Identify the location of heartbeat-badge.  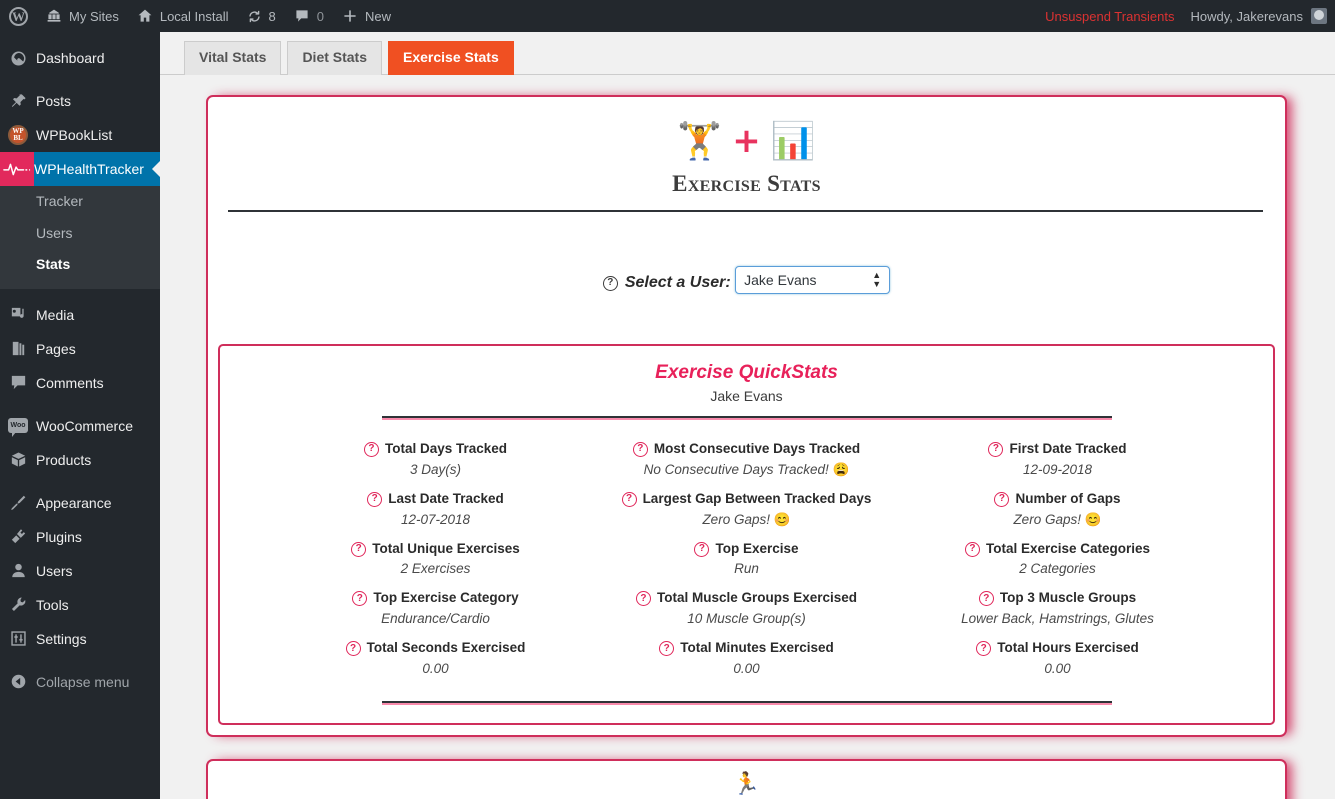
(17, 169).